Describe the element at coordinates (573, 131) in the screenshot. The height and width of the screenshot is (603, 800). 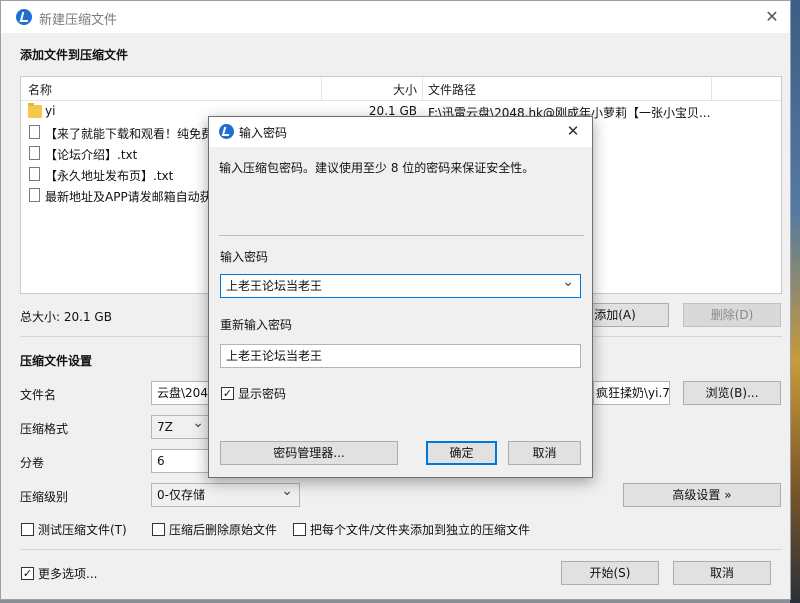
I see `dialog-close-button: ✕` at that location.